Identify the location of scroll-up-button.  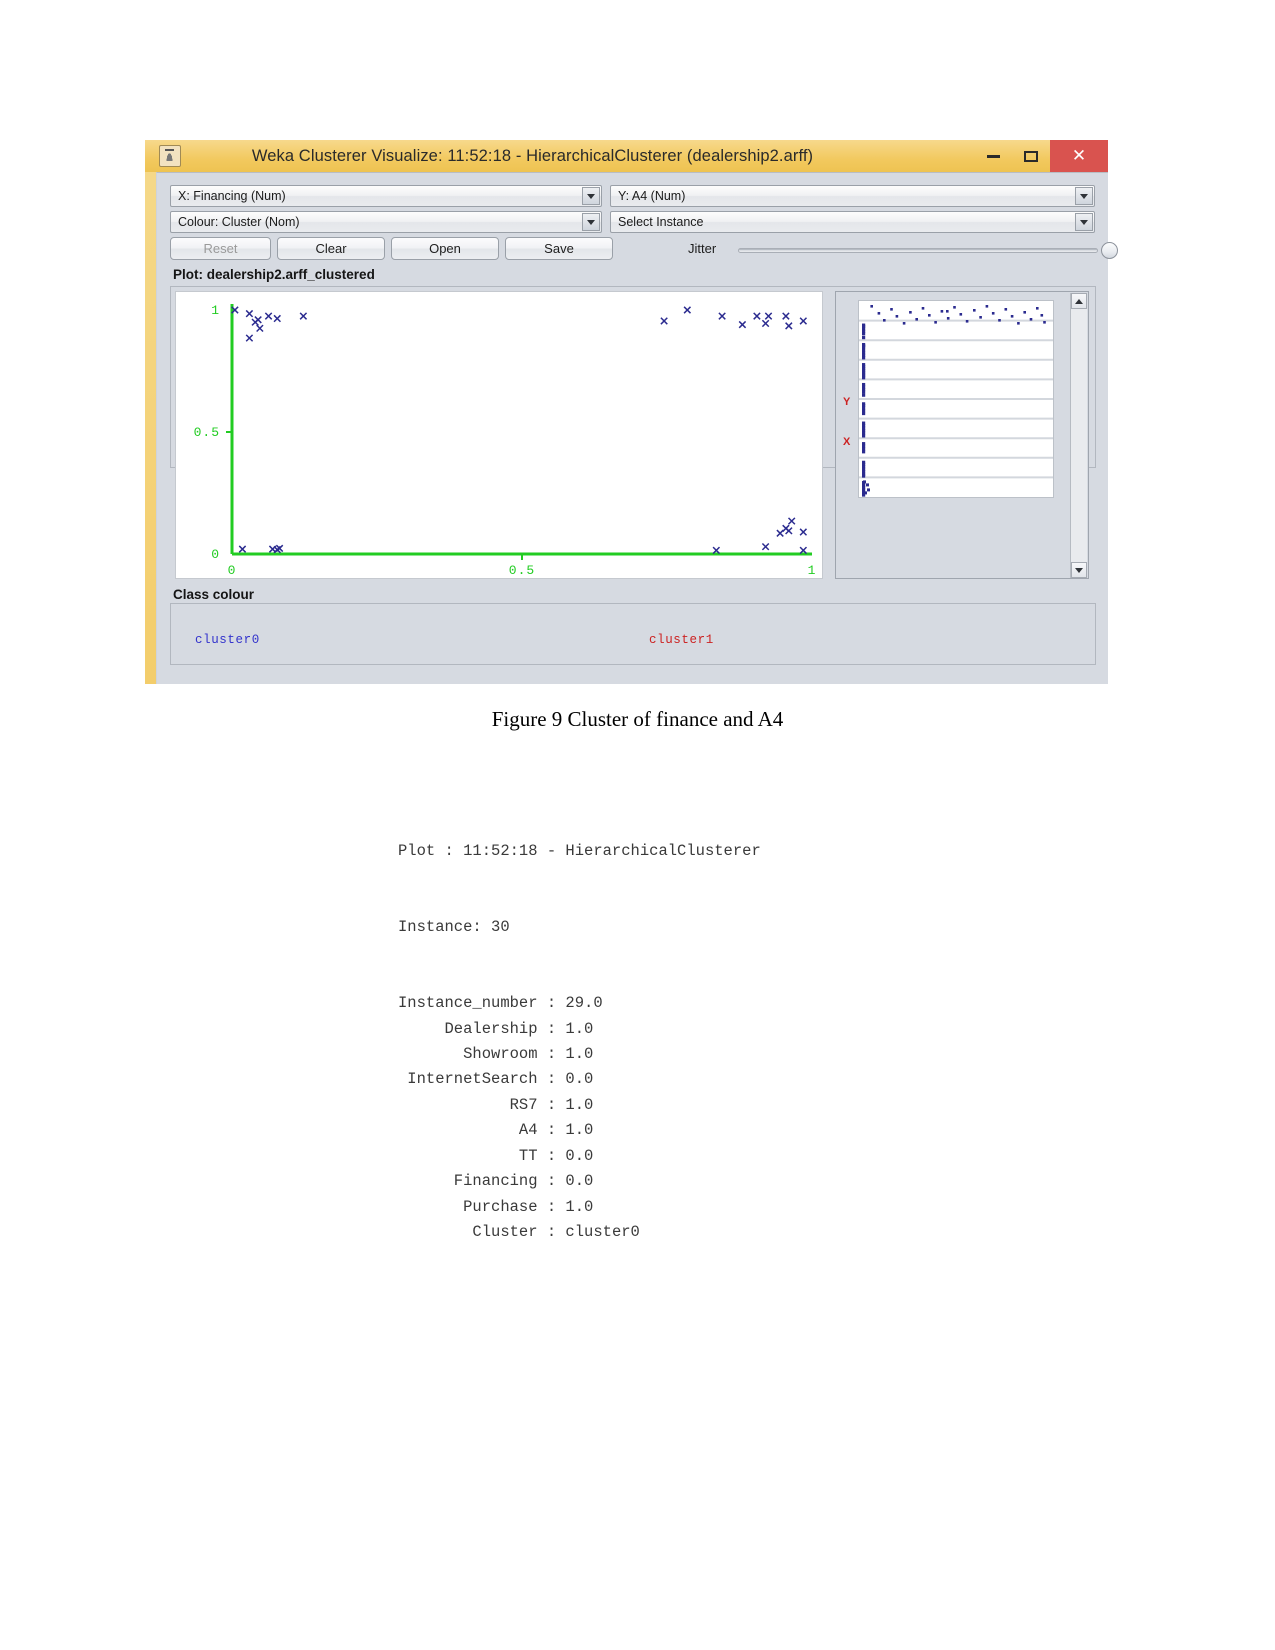
(1079, 301).